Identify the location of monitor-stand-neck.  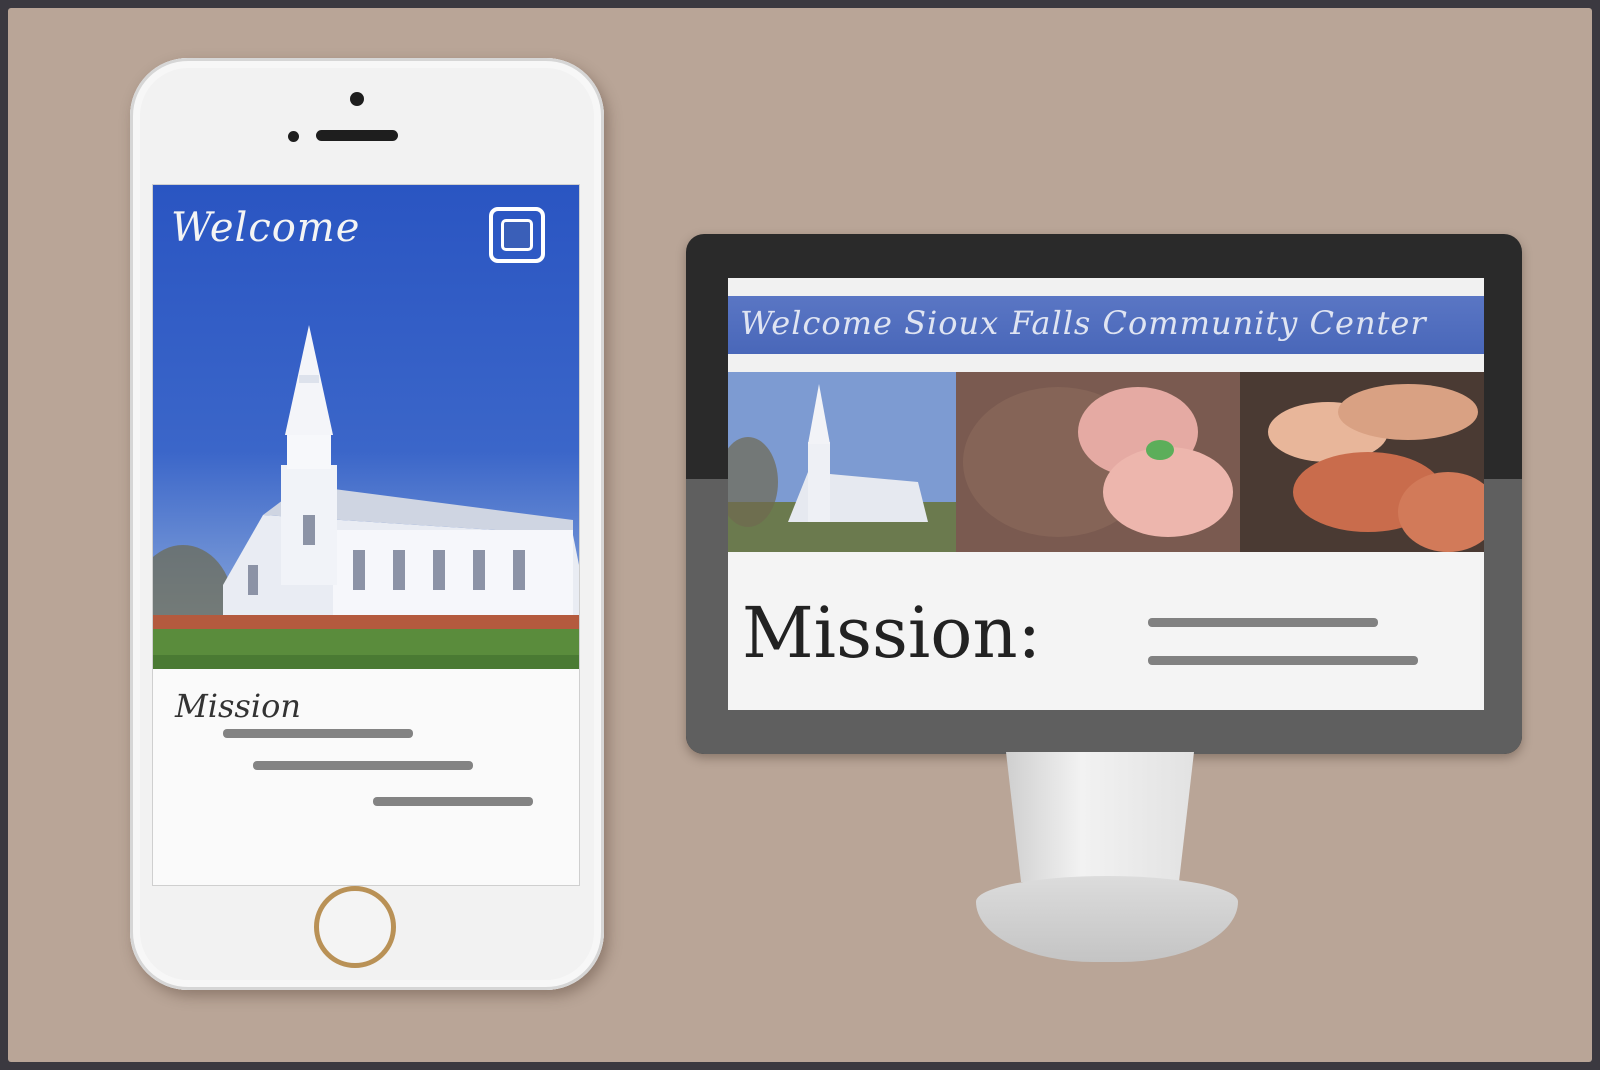
(1100, 817).